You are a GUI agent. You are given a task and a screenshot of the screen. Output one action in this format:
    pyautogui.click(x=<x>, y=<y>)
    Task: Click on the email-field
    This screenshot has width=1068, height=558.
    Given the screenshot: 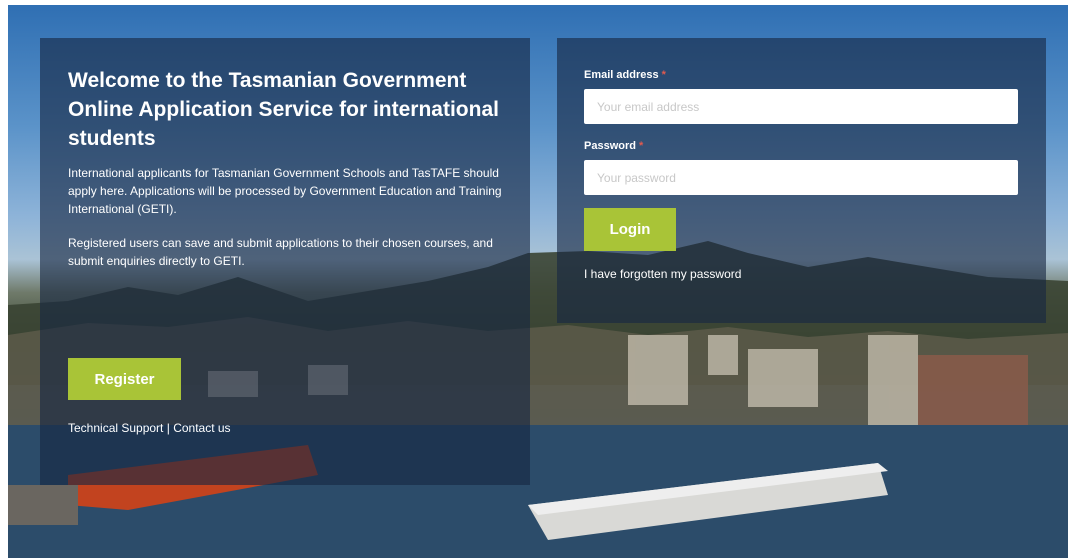 What is the action you would take?
    pyautogui.click(x=801, y=106)
    